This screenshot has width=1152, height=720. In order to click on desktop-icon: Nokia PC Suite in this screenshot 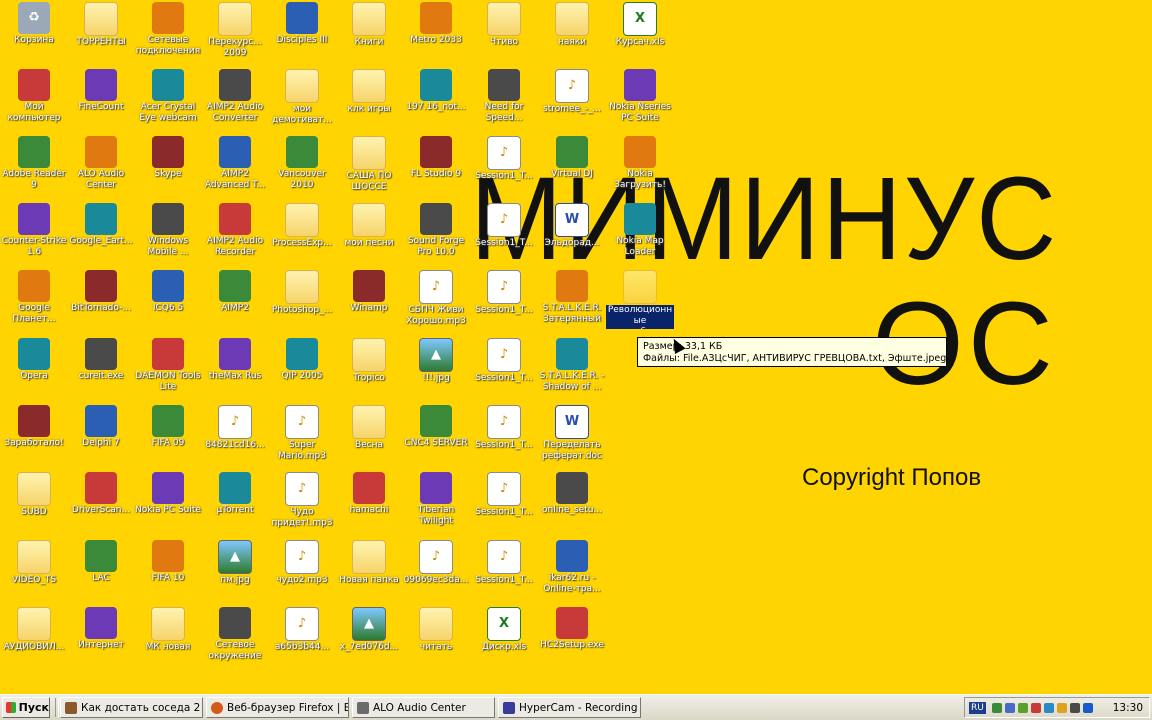, I will do `click(168, 494)`.